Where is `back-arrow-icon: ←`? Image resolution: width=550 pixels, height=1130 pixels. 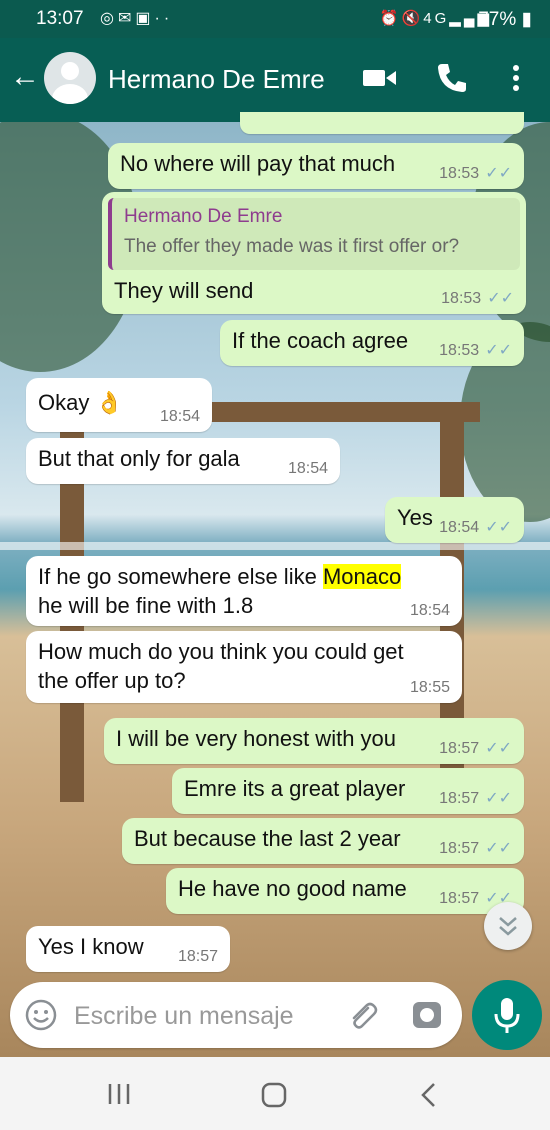
back-arrow-icon: ← is located at coordinates (25, 77).